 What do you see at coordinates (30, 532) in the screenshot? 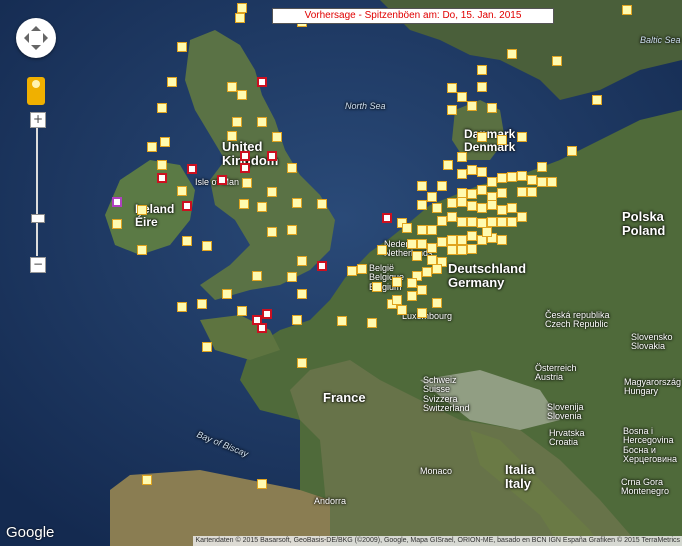
I see `google-logo: Google` at bounding box center [30, 532].